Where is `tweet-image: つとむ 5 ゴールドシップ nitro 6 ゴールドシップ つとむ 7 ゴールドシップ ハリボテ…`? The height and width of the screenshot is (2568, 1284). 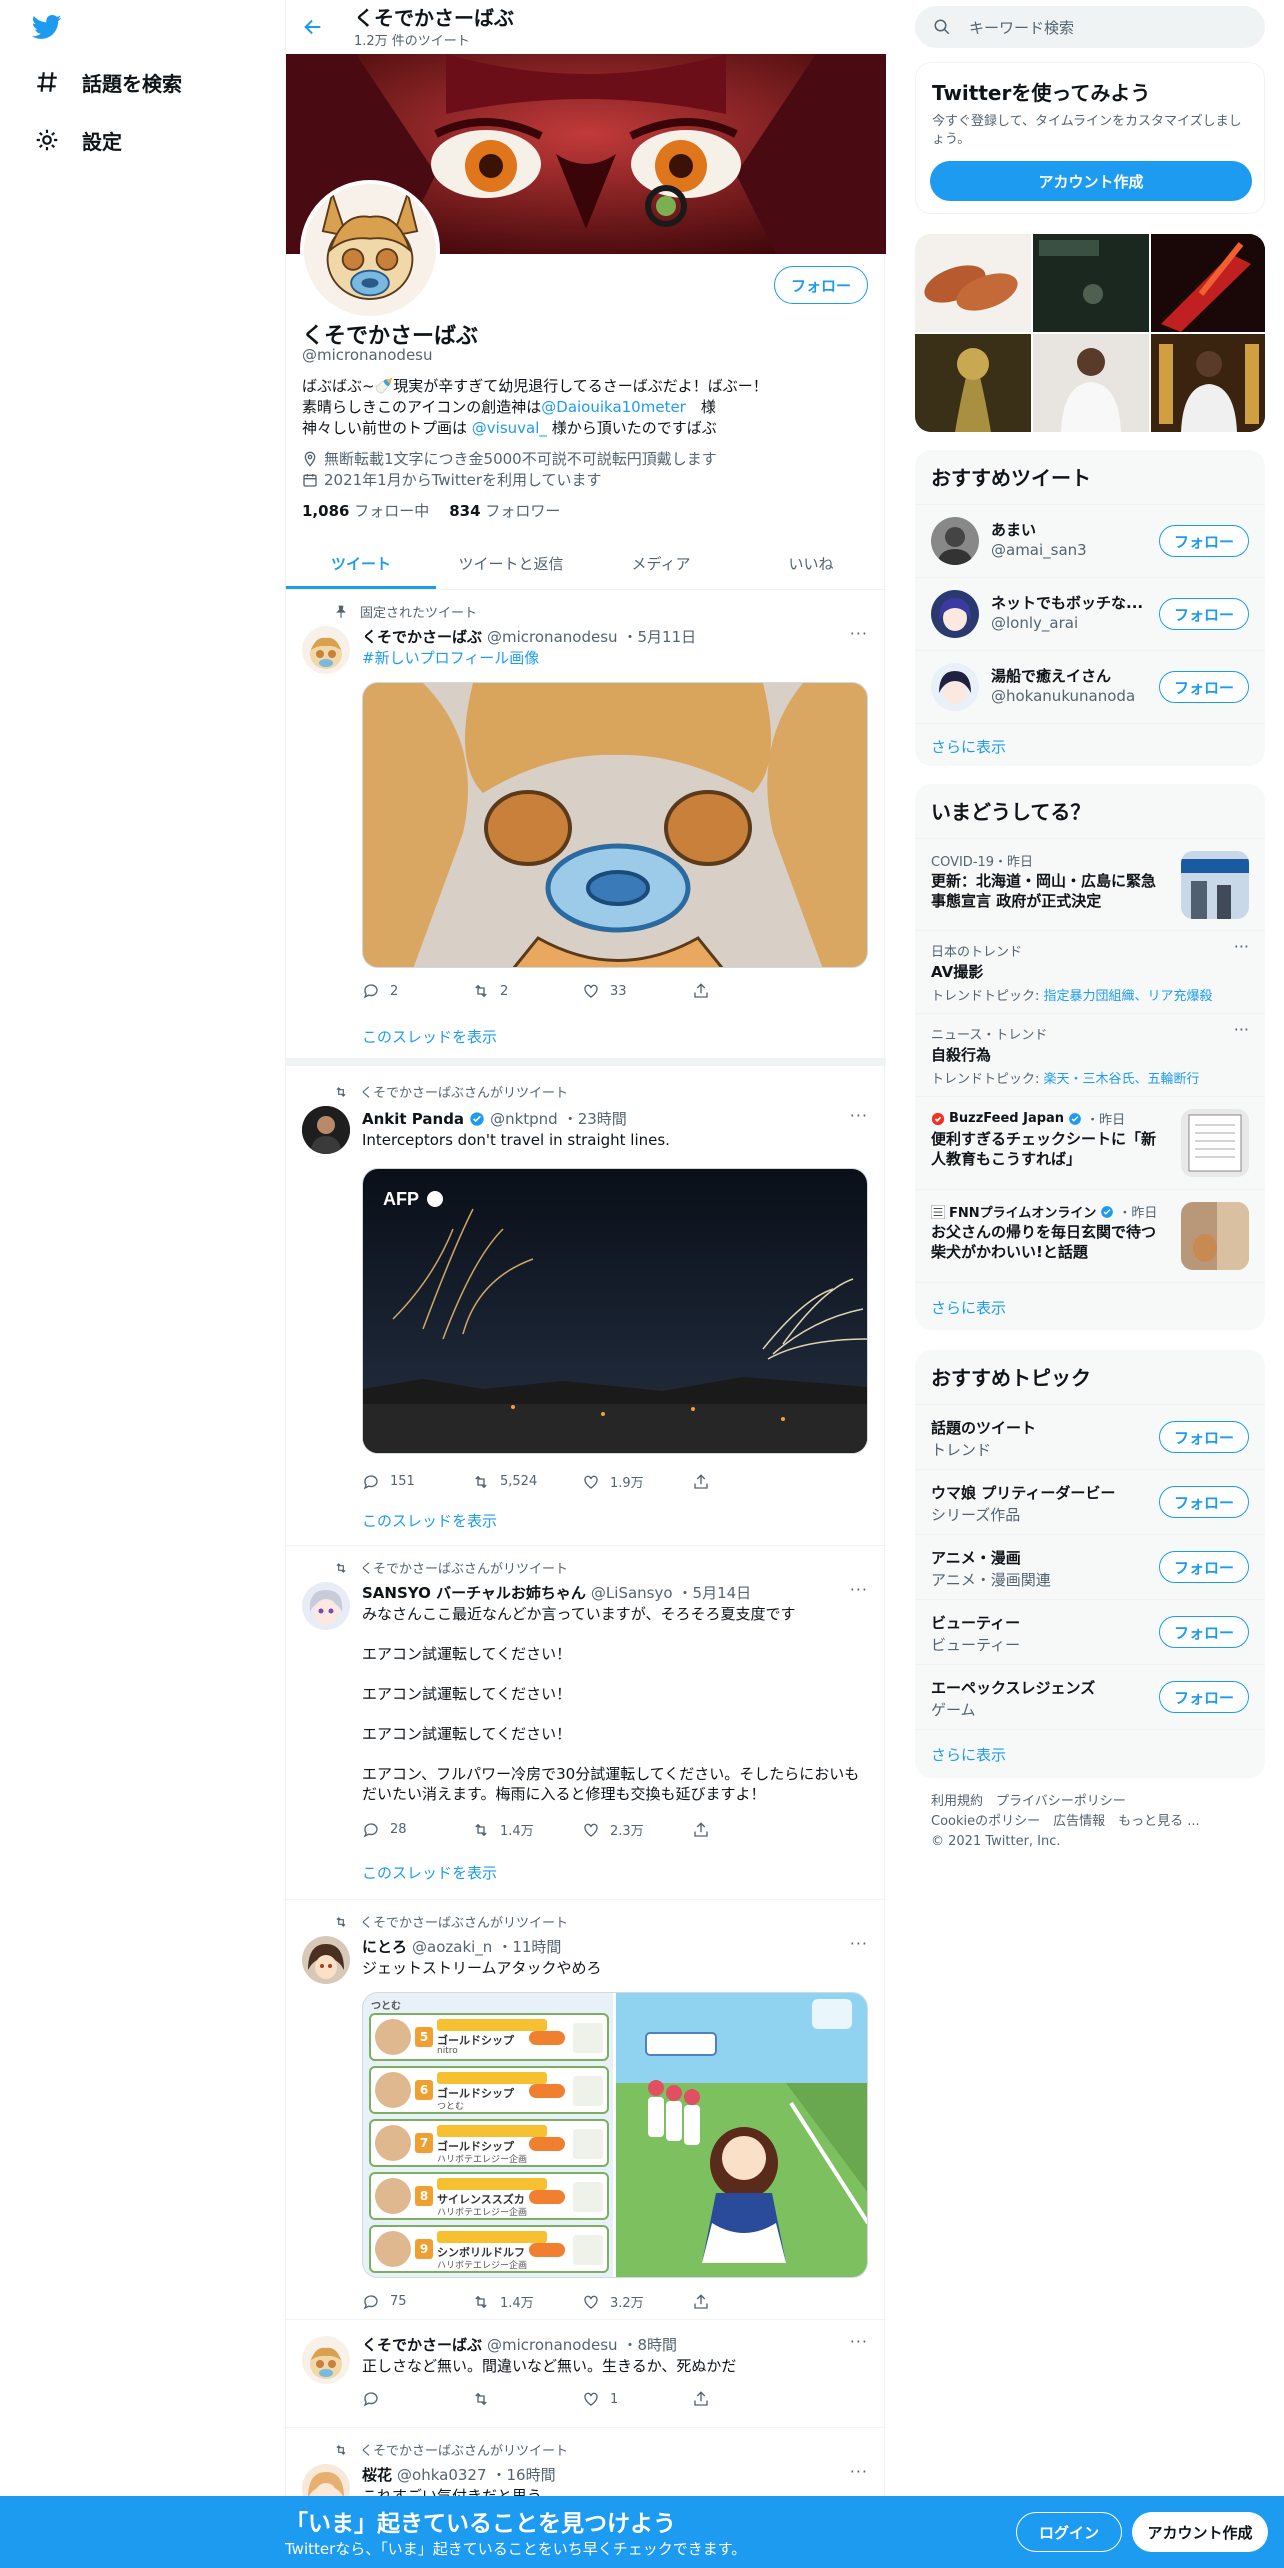
tweet-image: つとむ 5 ゴールドシップ nitro 6 ゴールドシップ つとむ 7 ゴールドシップ ハリボテ… is located at coordinates (488, 2135).